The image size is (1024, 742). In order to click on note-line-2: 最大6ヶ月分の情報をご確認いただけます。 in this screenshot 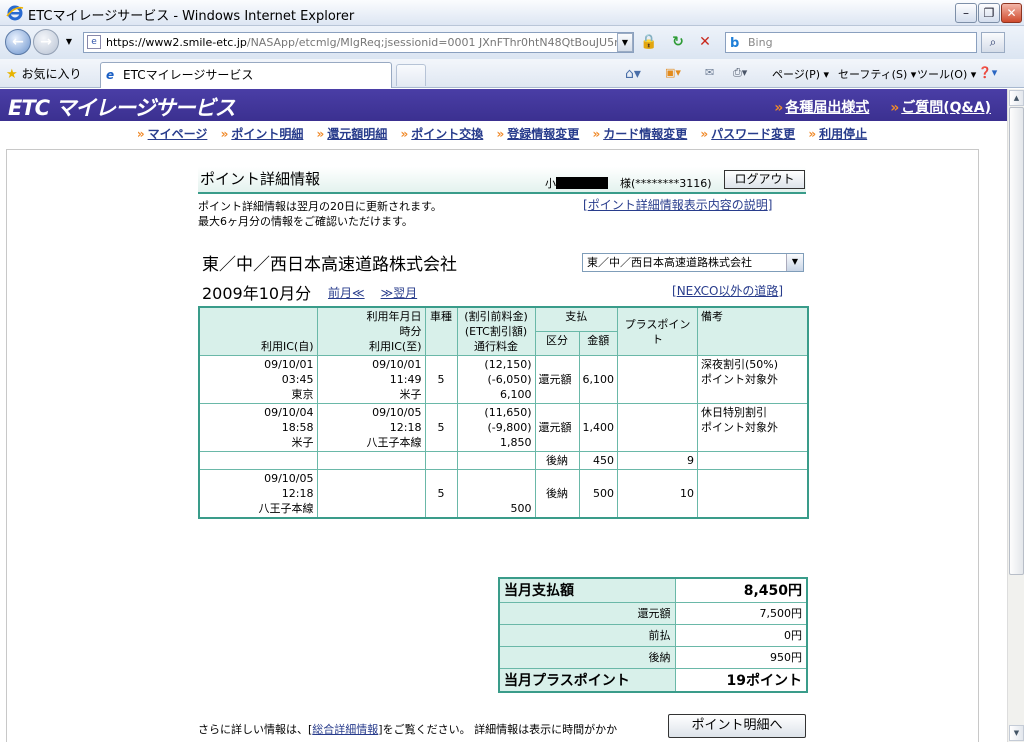, I will do `click(305, 221)`.